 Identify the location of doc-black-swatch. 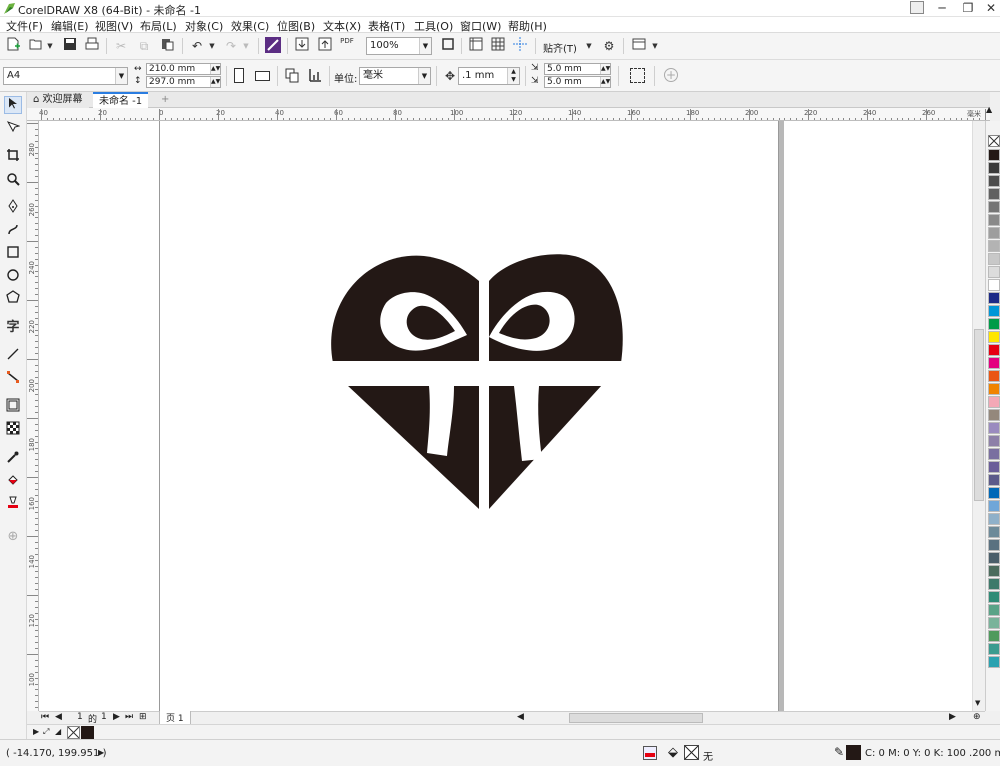
(87, 732).